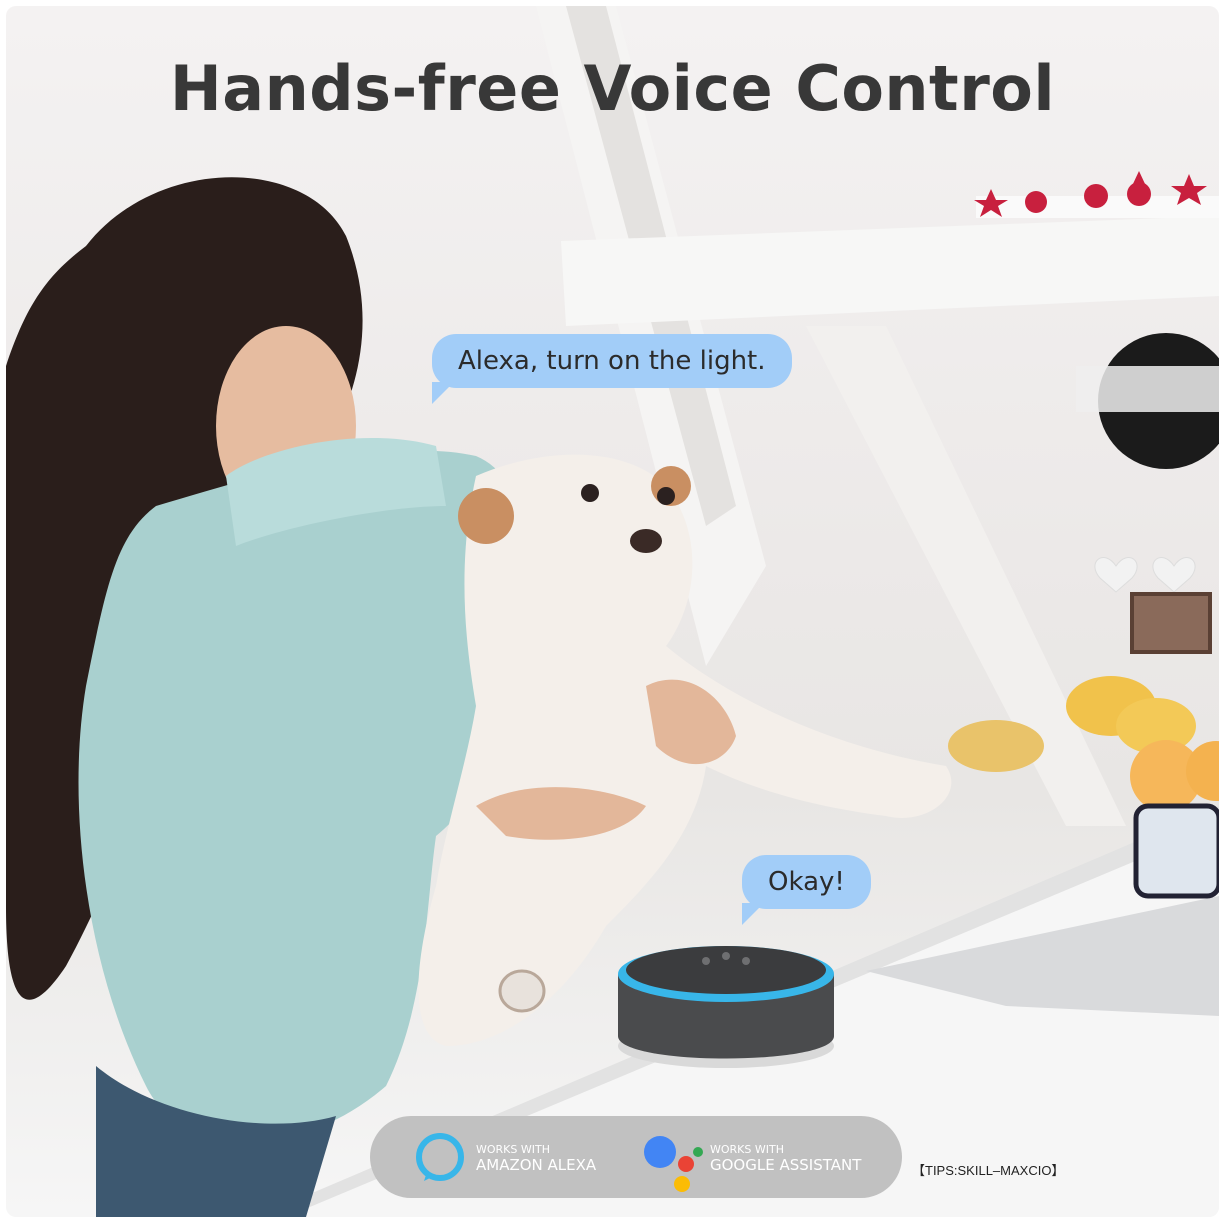 The image size is (1225, 1223). I want to click on google-badge-small: WORKS WITH, so click(747, 1149).